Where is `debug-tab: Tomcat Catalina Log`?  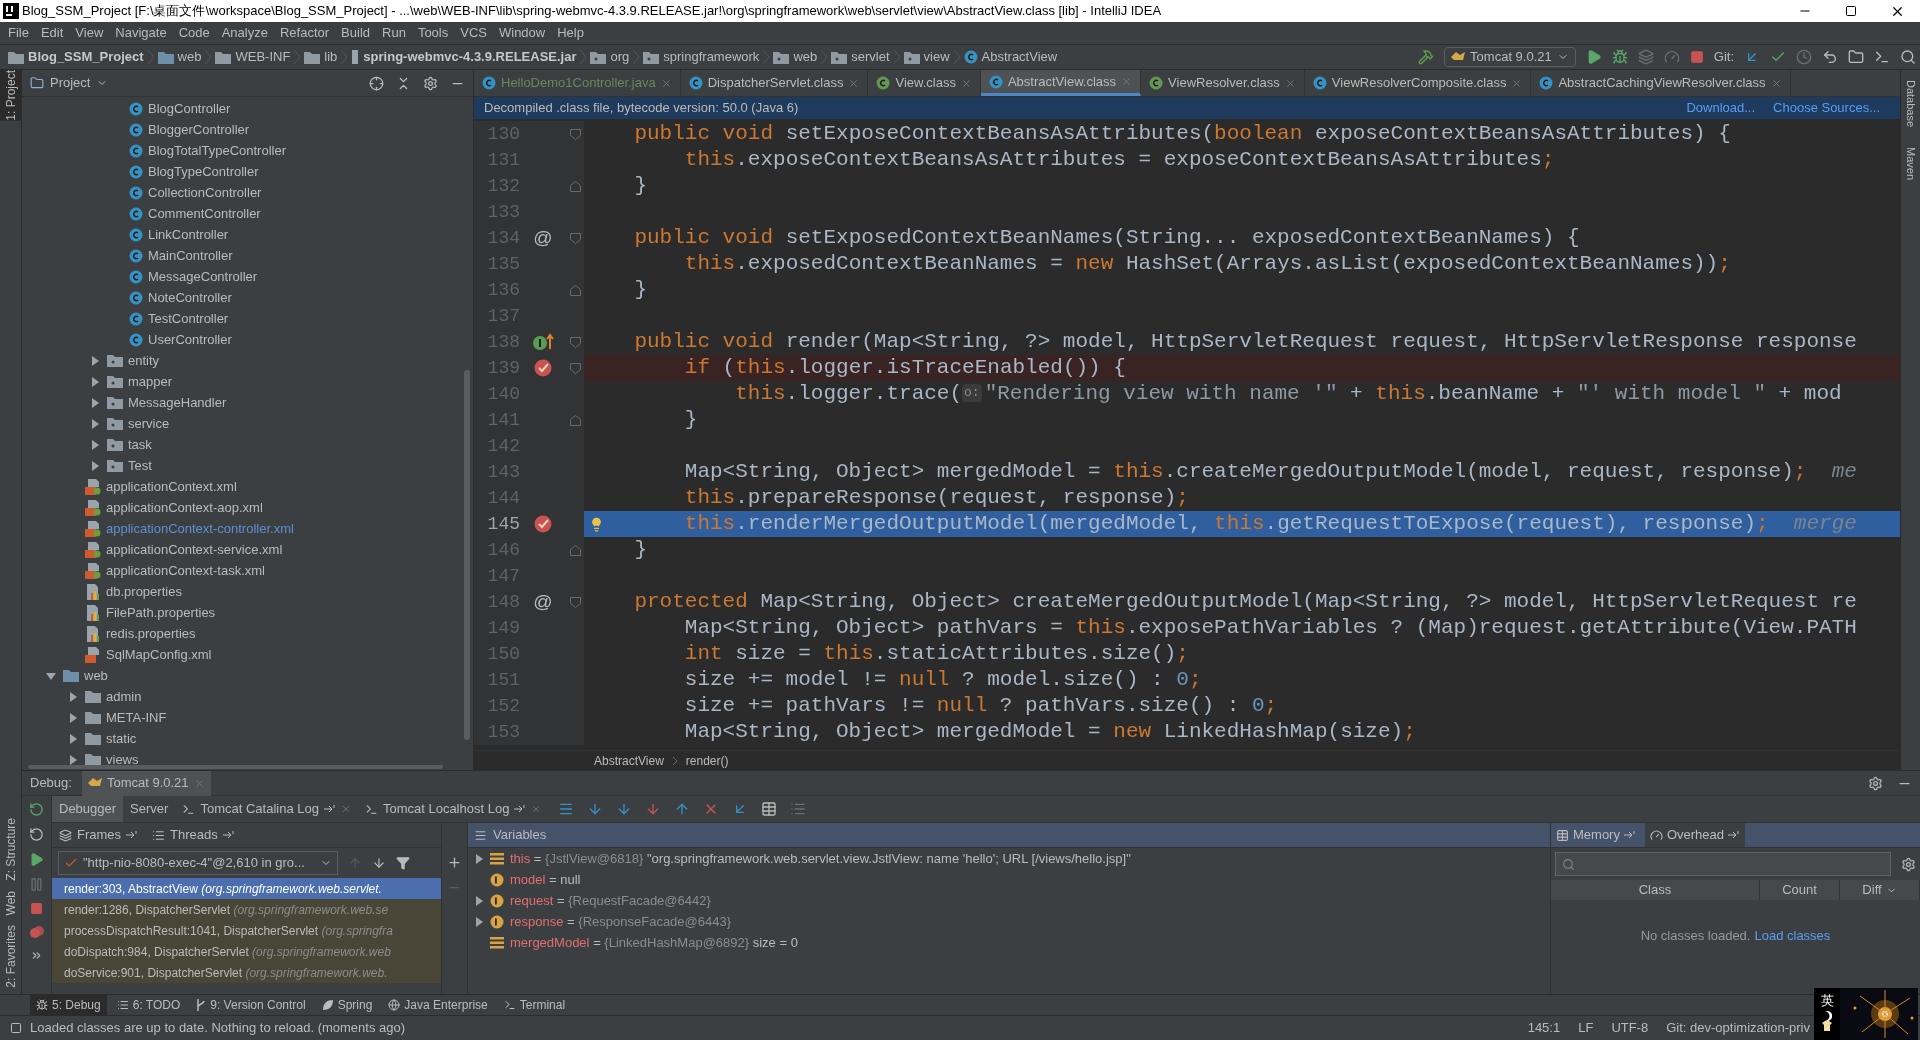
debug-tab: Tomcat Catalina Log is located at coordinates (266, 809).